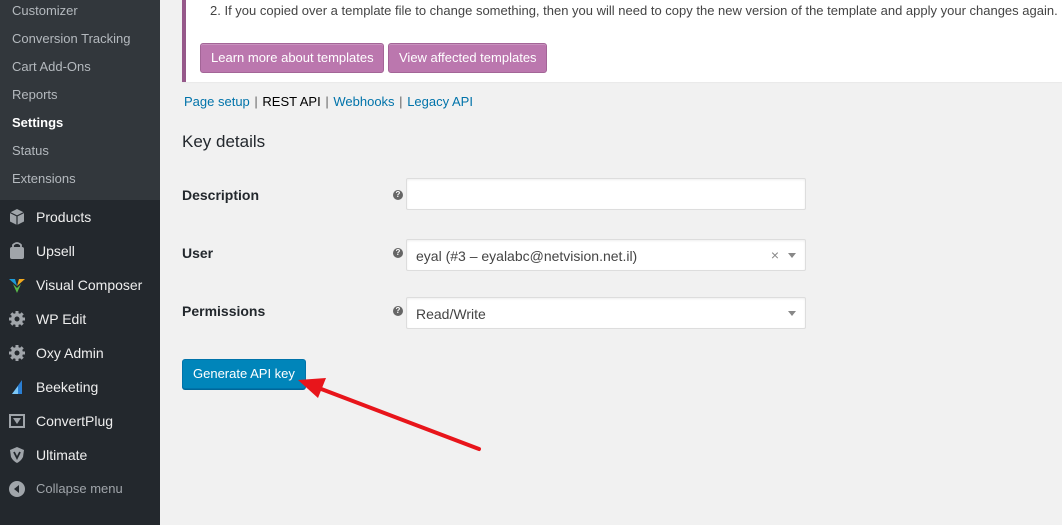 This screenshot has height=525, width=1062. I want to click on annotation-arrow, so click(389, 414).